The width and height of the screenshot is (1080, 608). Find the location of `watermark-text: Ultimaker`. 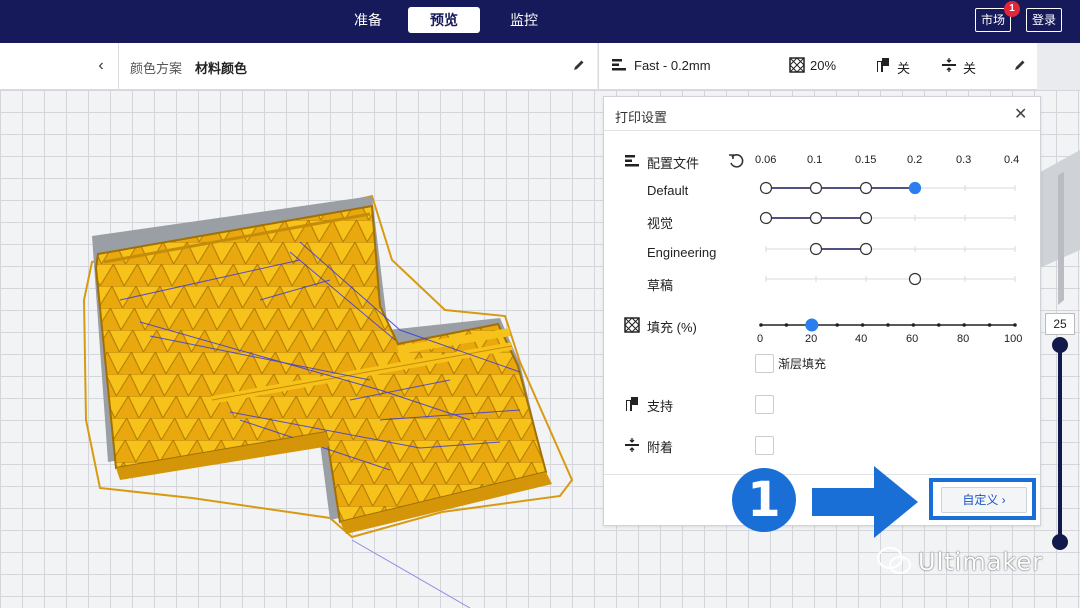

watermark-text: Ultimaker is located at coordinates (981, 562).